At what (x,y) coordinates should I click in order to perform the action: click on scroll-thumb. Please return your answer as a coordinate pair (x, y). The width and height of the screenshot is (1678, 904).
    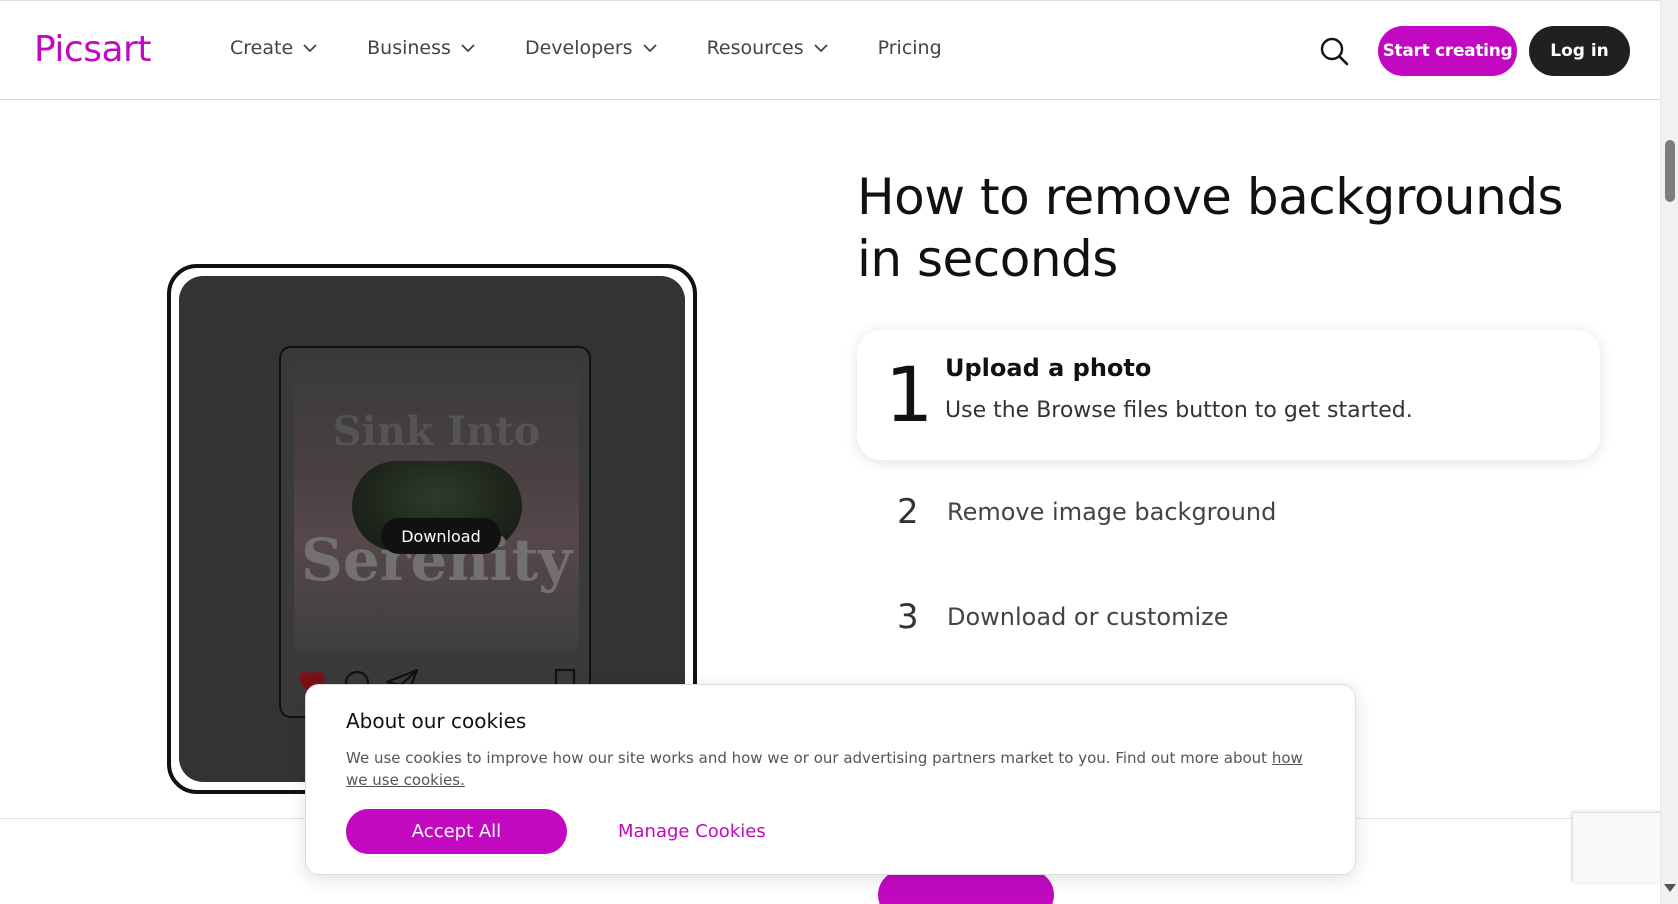
    Looking at the image, I should click on (1670, 171).